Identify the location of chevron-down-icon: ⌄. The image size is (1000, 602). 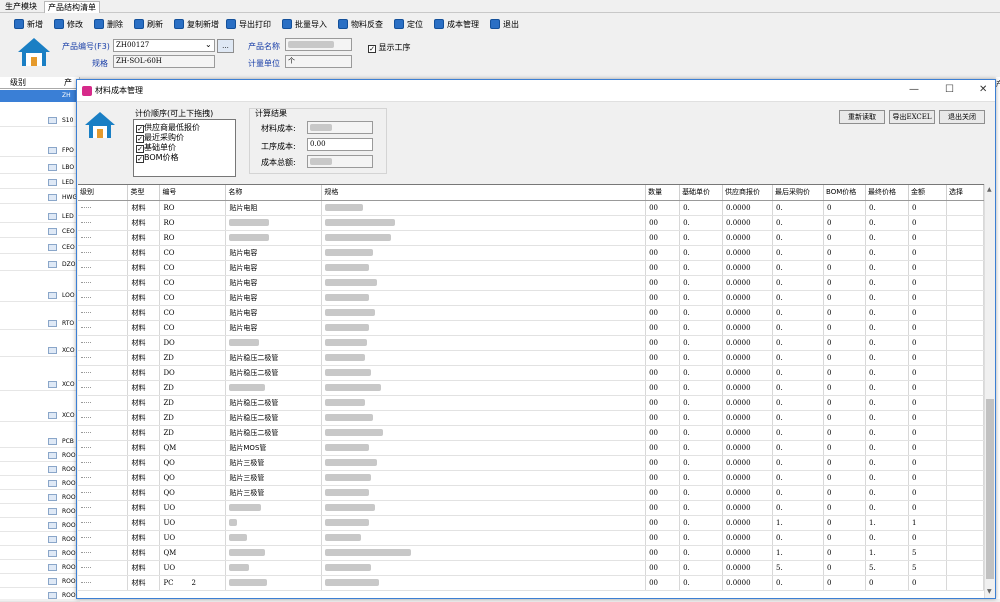
(208, 44).